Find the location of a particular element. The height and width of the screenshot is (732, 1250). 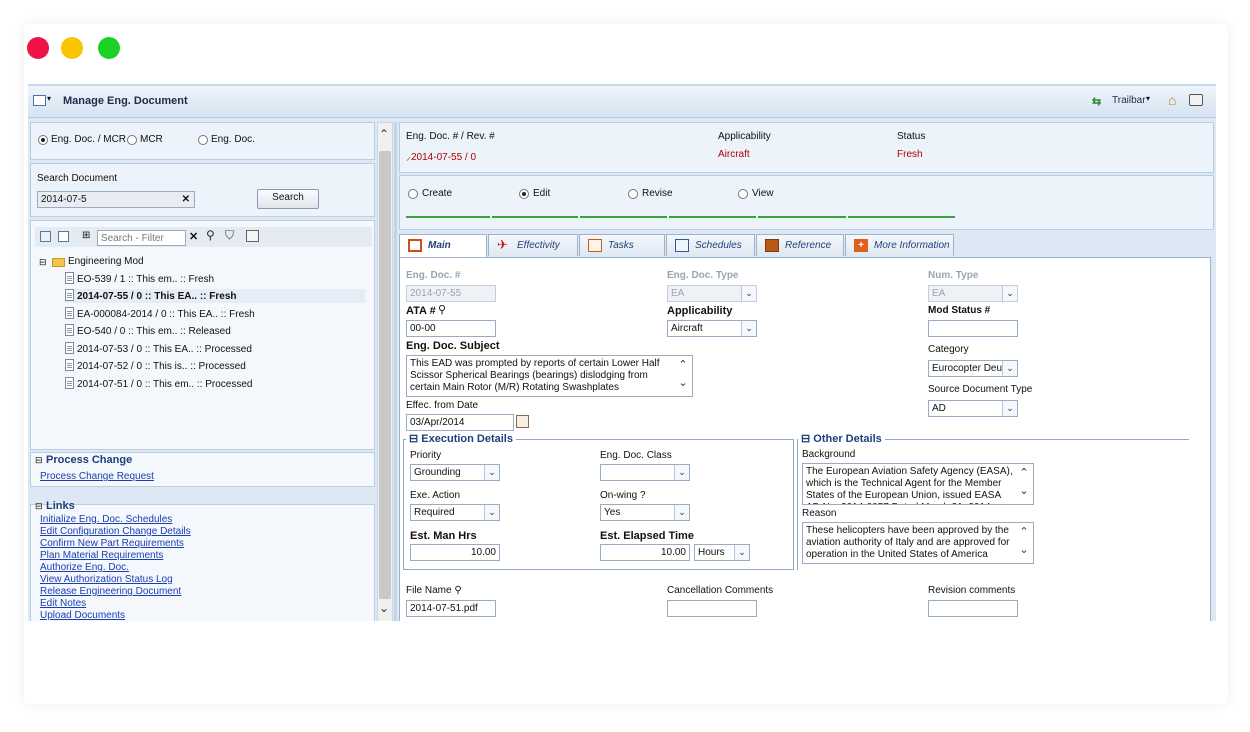

mode-create-label: Create is located at coordinates (437, 193).